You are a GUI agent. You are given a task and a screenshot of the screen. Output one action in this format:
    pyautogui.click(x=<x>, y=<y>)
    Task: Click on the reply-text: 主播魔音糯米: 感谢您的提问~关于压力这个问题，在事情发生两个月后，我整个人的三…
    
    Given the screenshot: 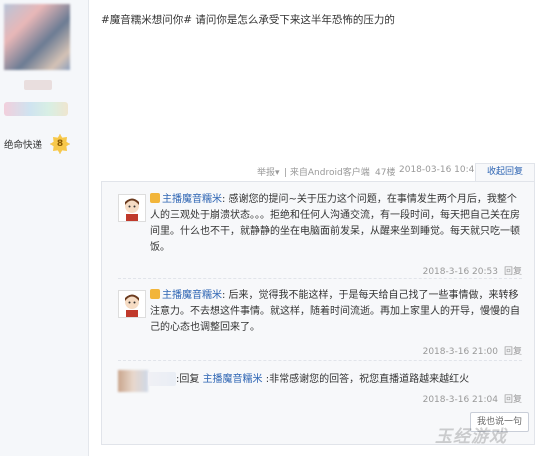 What is the action you would take?
    pyautogui.click(x=336, y=224)
    